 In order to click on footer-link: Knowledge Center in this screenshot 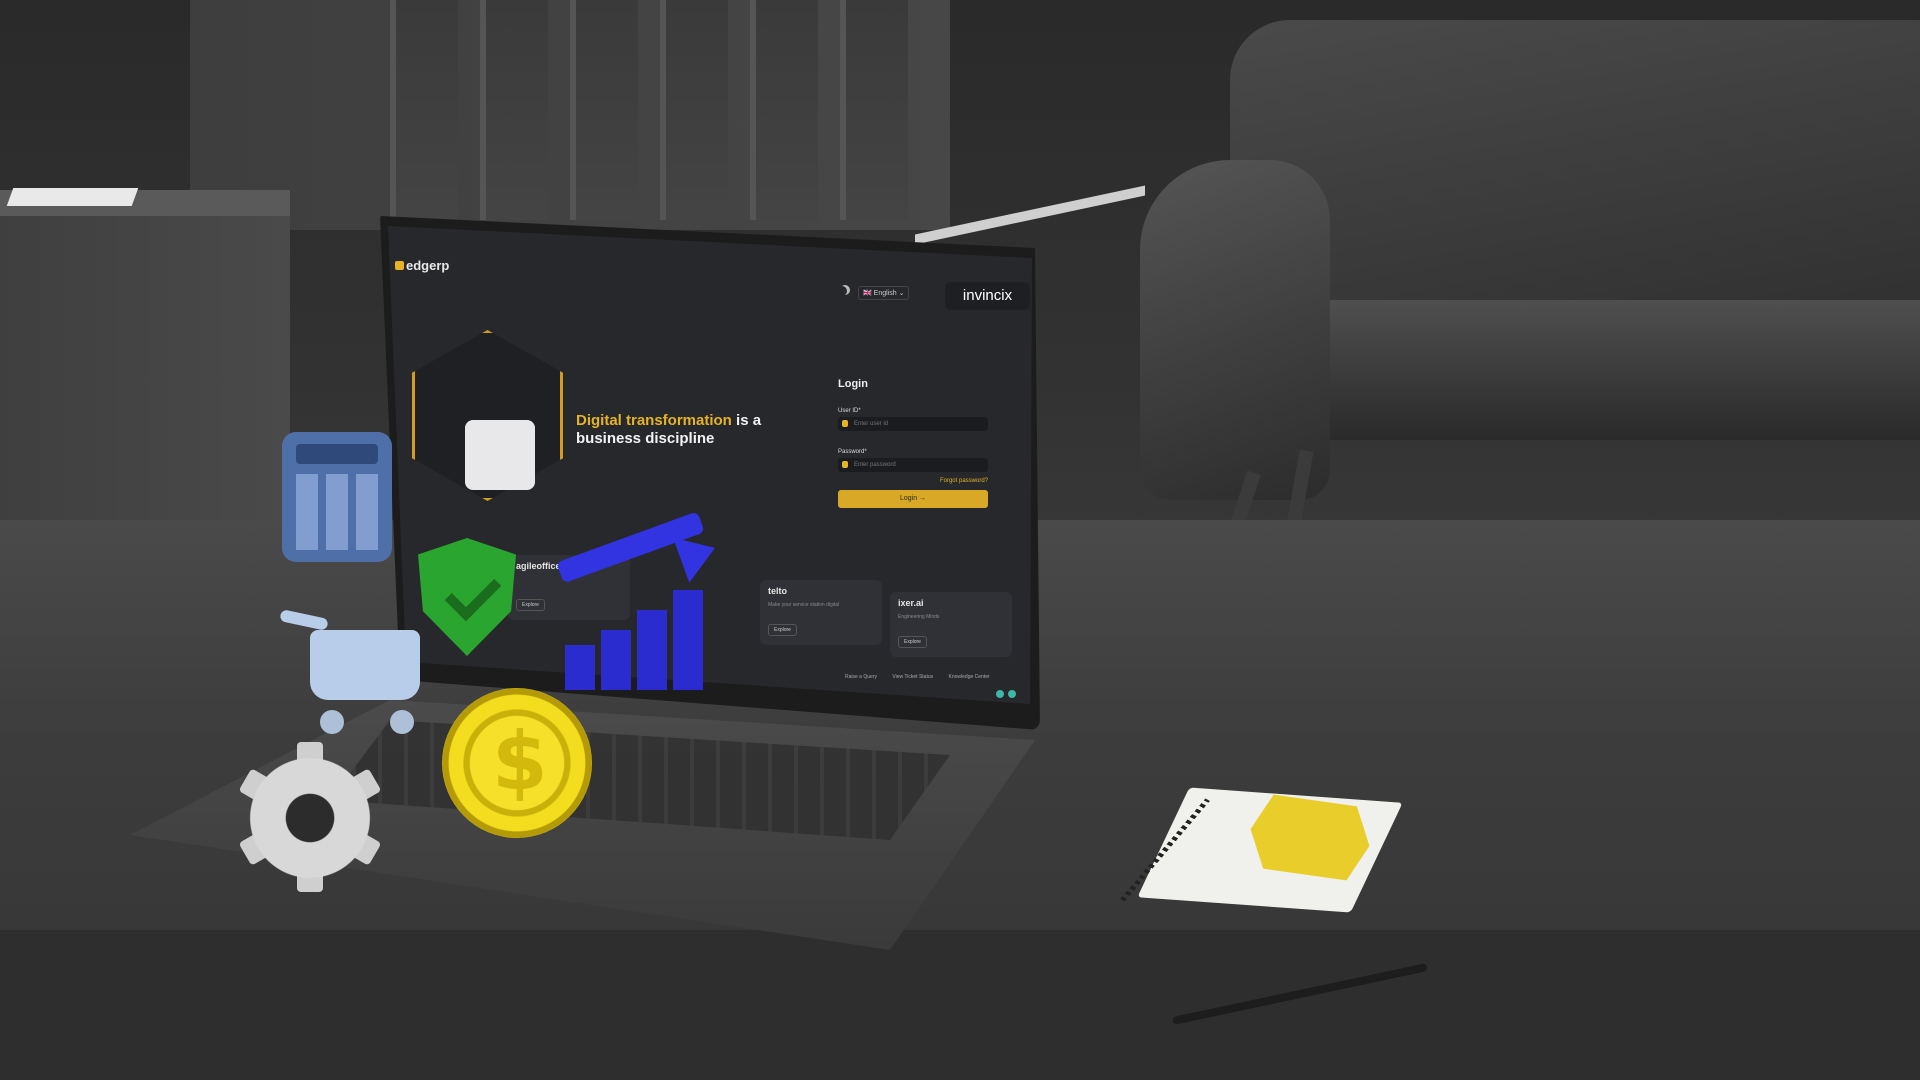, I will do `click(969, 677)`.